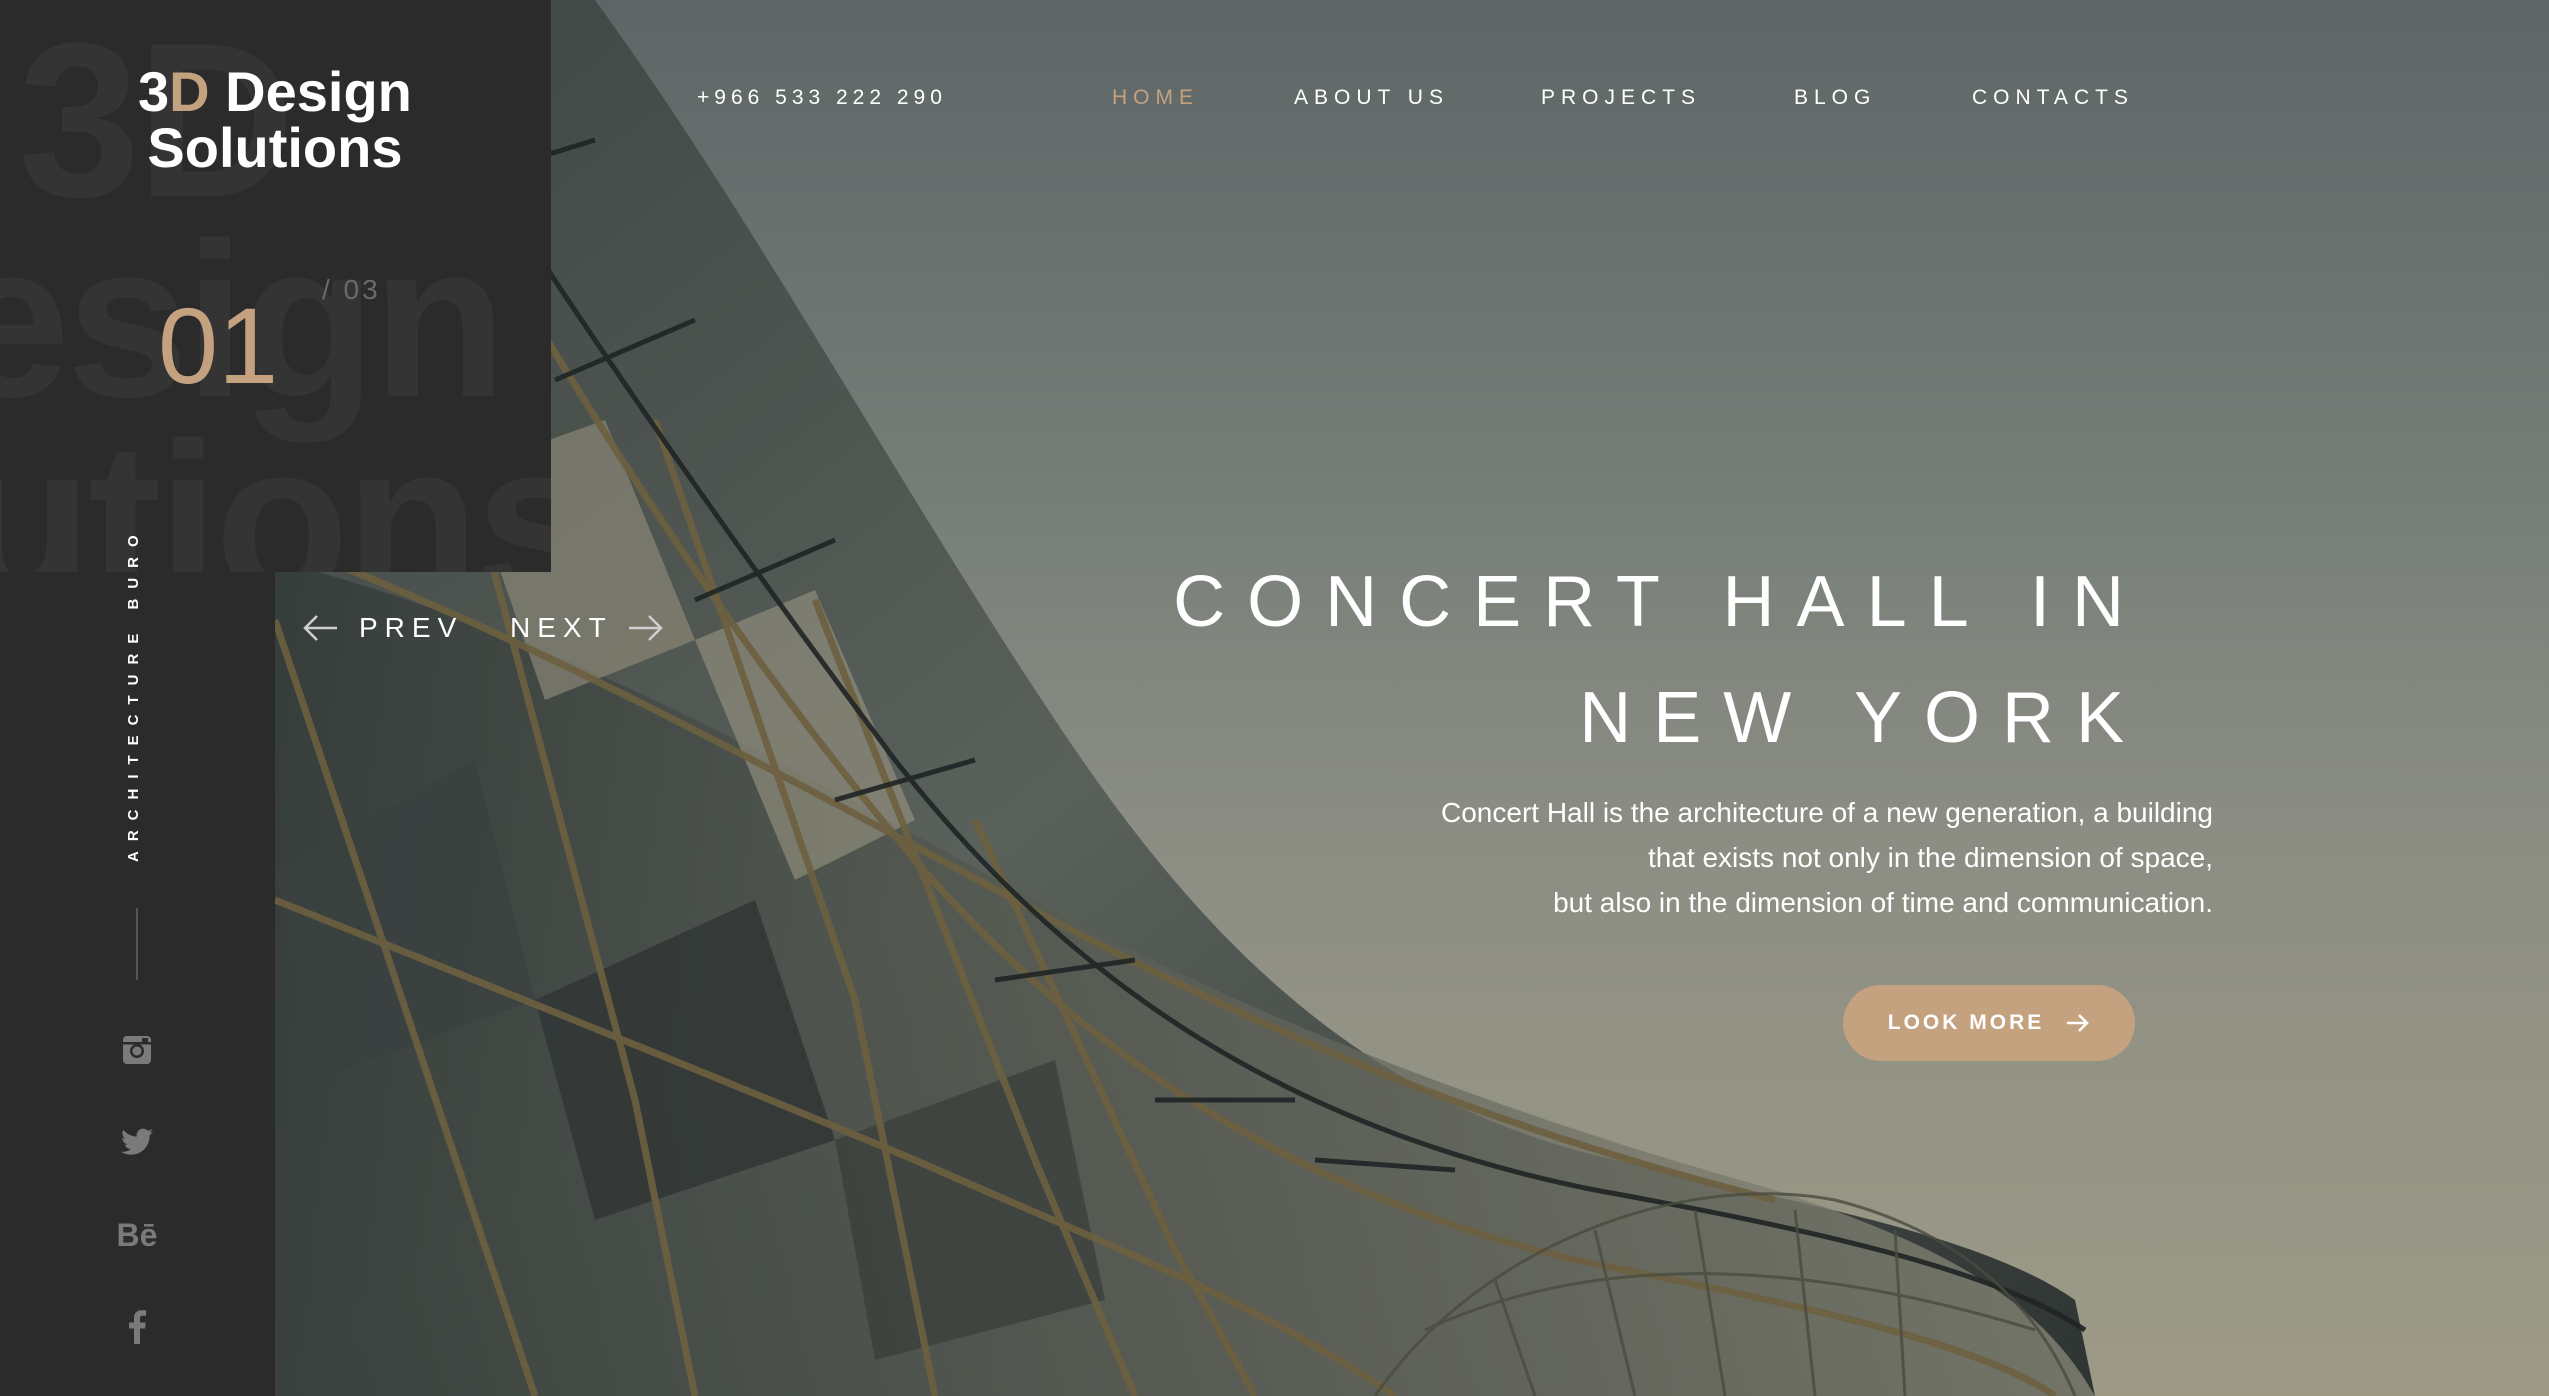  I want to click on facebook-link, so click(137, 1327).